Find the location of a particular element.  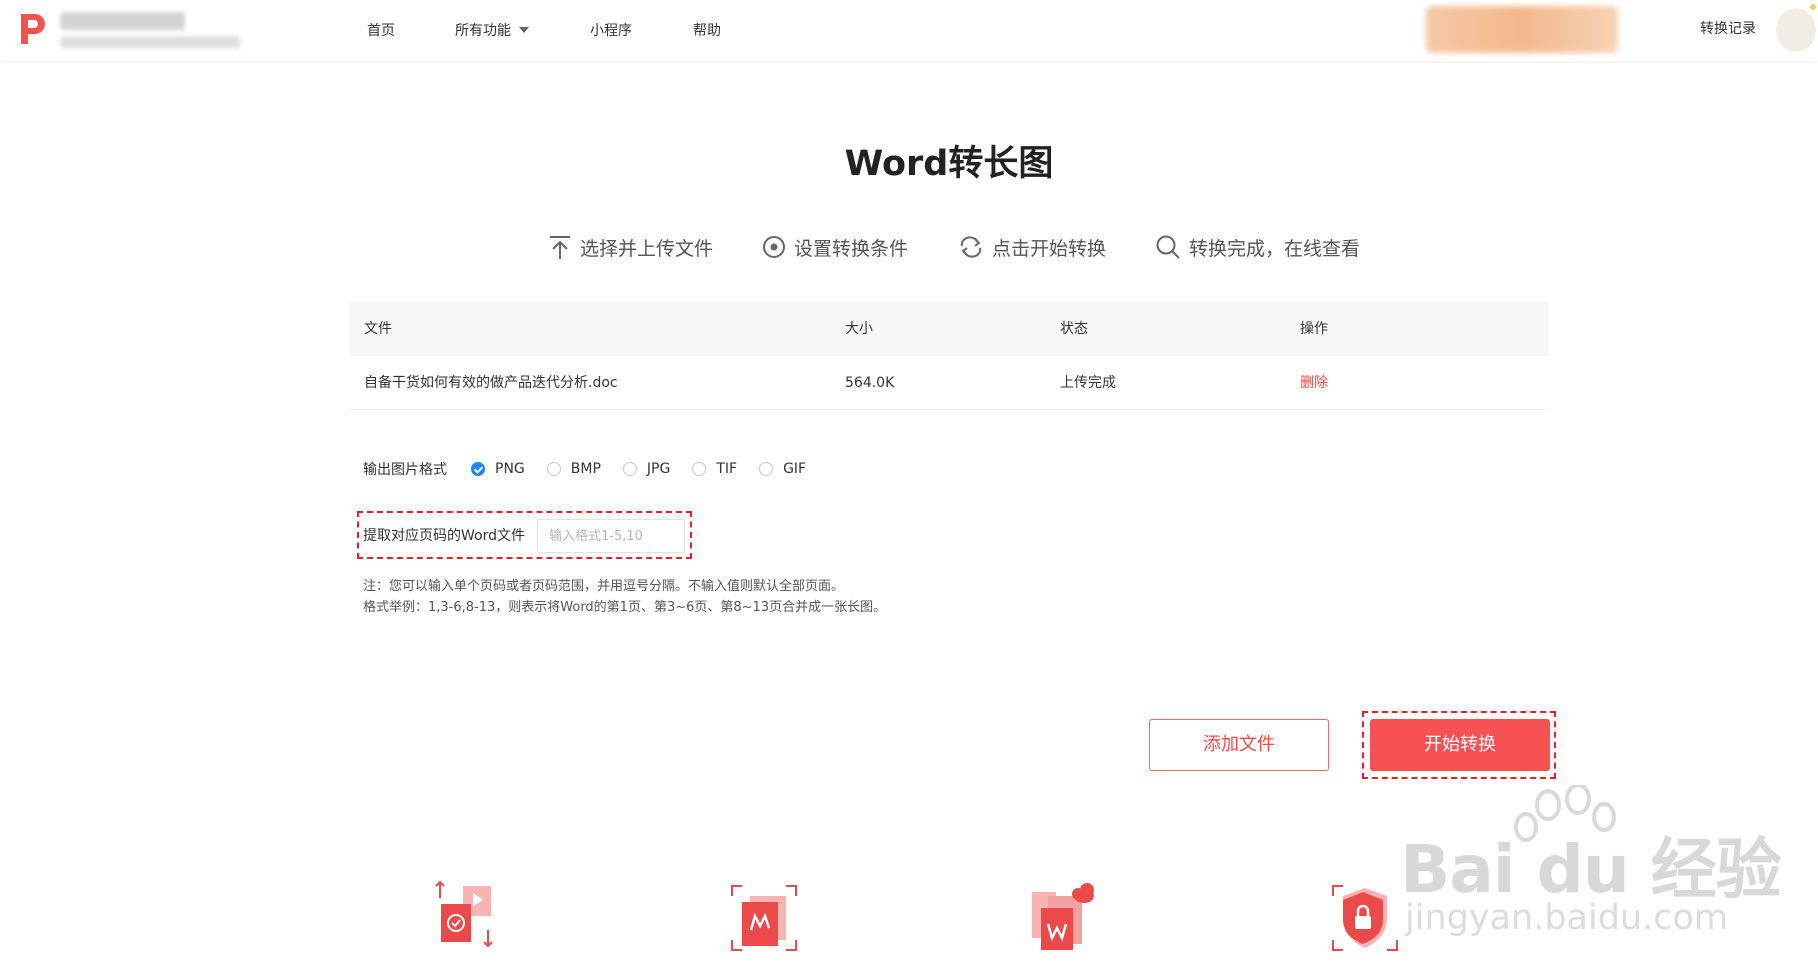

top-header: 首页 所有功能 小程序 帮助 转换记录 is located at coordinates (909, 30).